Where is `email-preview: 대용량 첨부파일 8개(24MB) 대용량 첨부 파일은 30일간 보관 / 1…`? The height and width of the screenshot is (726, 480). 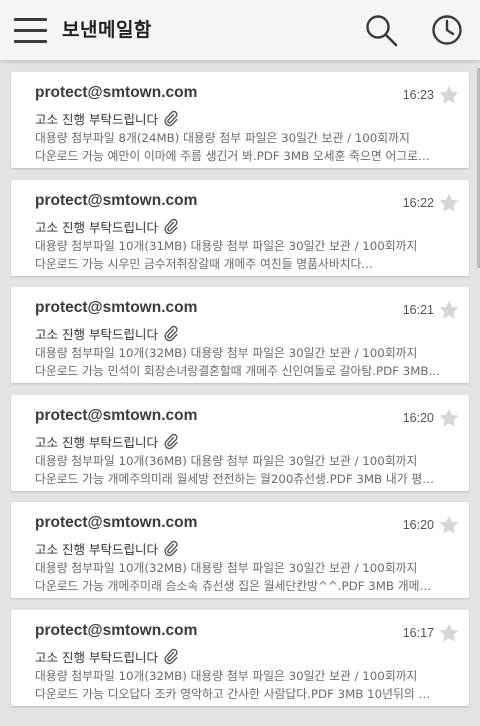
email-preview: 대용량 첨부파일 8개(24MB) 대용량 첨부 파일은 30일간 보관 / 1… is located at coordinates (237, 147).